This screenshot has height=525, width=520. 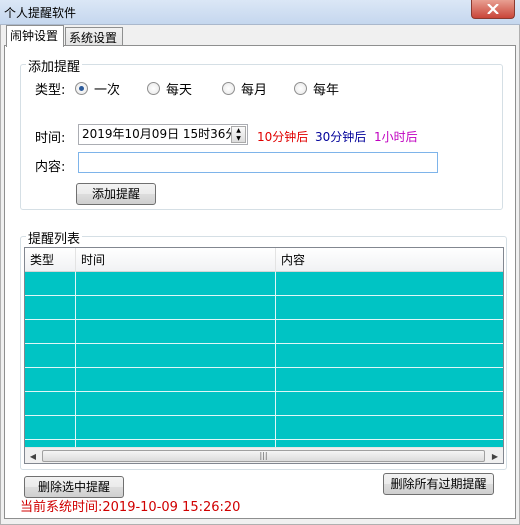 I want to click on content-input, so click(x=258, y=162).